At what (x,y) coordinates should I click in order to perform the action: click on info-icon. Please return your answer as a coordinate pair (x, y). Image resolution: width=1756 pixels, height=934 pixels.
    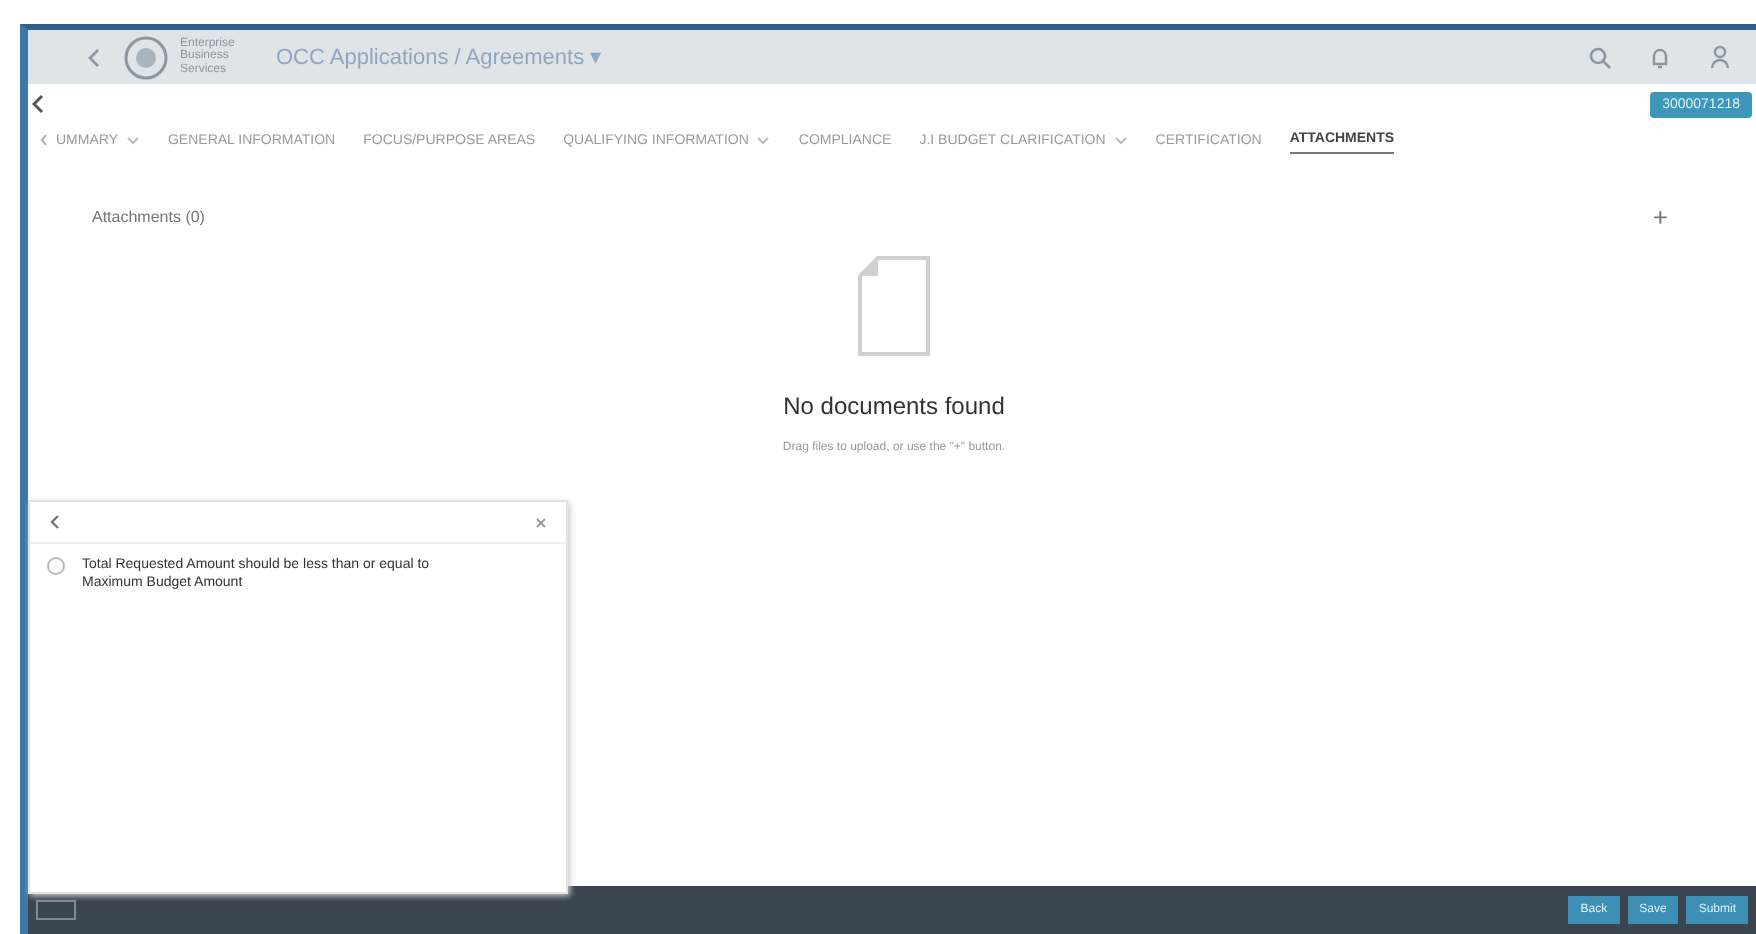
    Looking at the image, I should click on (56, 566).